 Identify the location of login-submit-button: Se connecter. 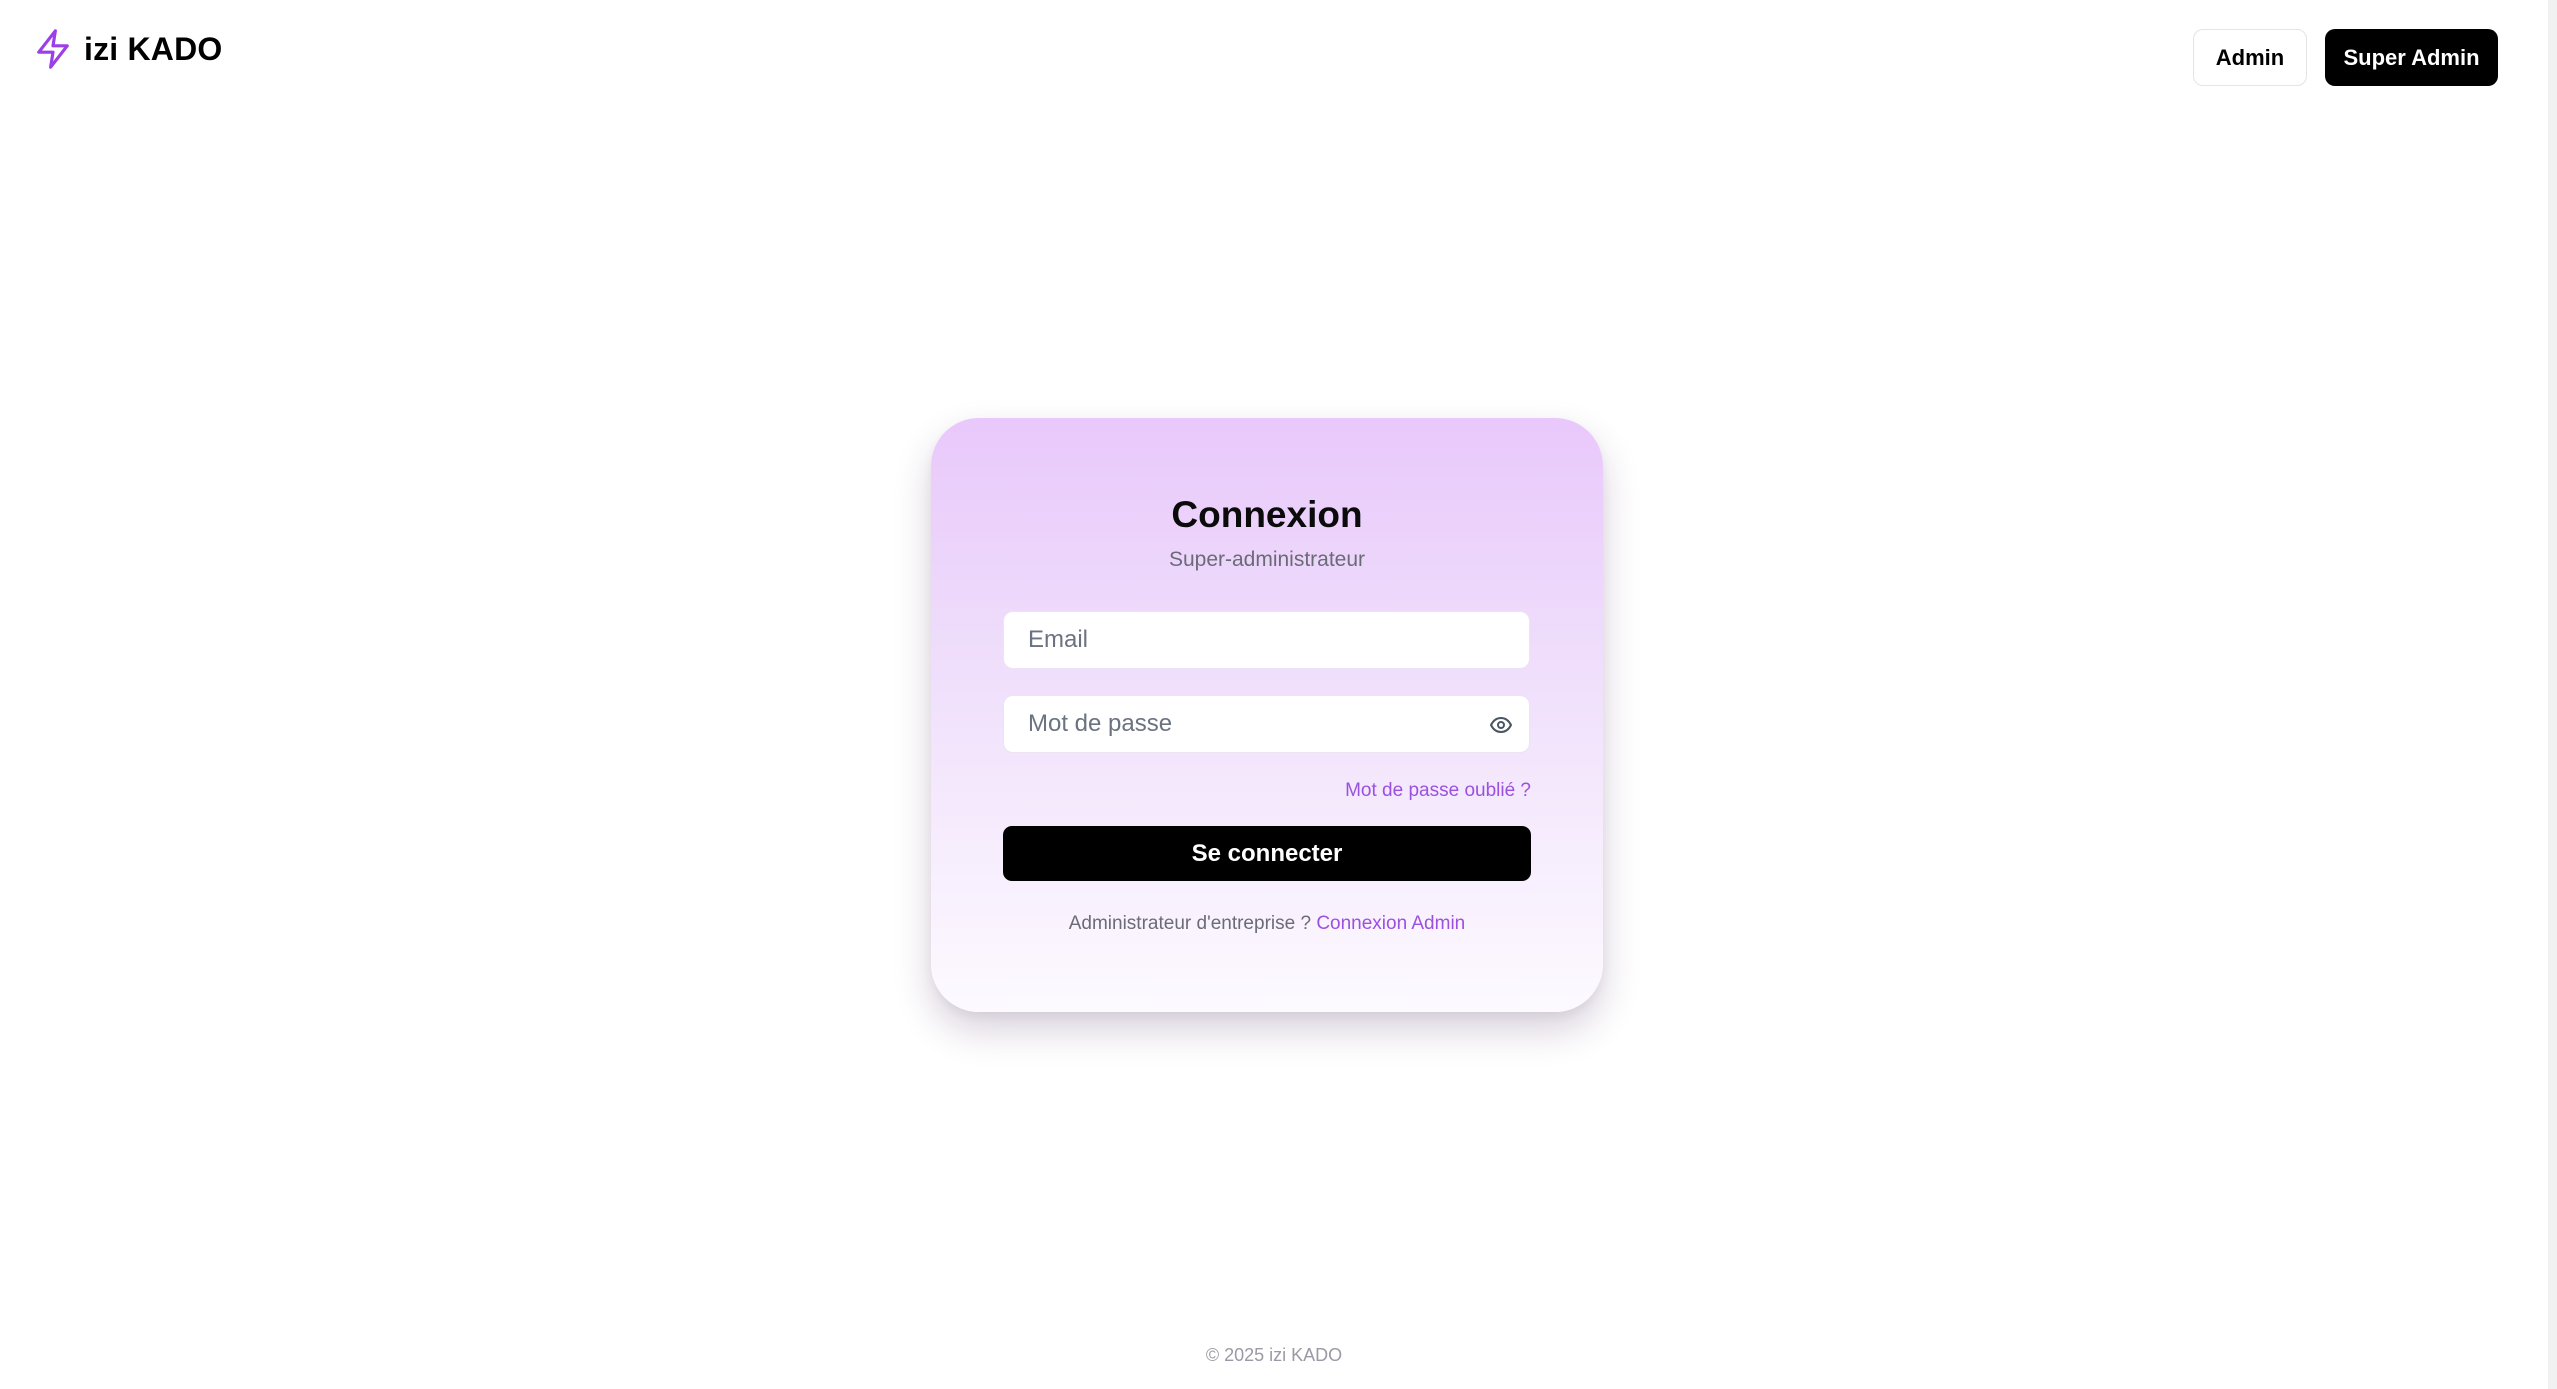
(1267, 853).